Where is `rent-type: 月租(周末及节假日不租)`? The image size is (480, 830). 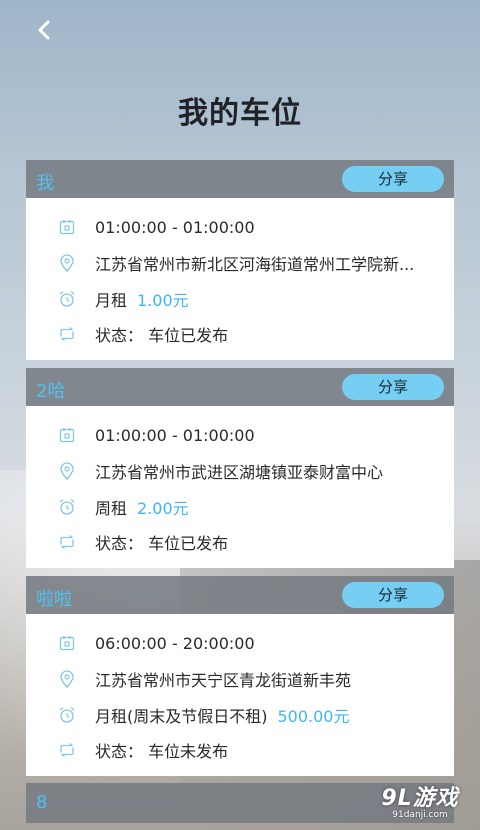
rent-type: 月租(周末及节假日不租) is located at coordinates (181, 716).